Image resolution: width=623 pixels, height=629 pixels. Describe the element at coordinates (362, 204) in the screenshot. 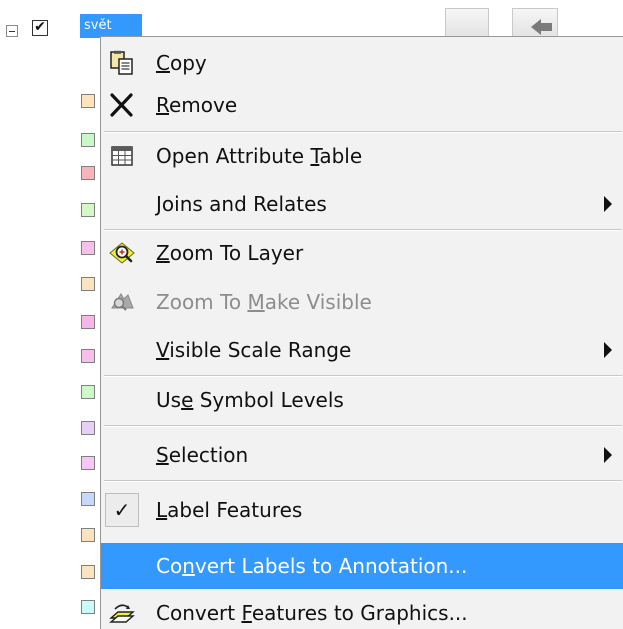

I see `menu-item-joins-and-relates: Joins and Relates` at that location.